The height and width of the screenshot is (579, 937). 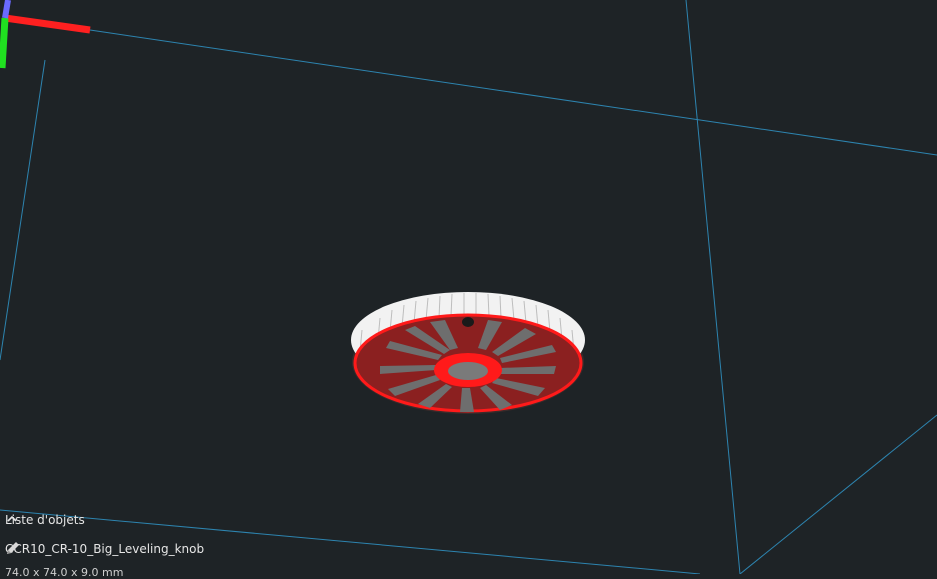 I want to click on z-axis, so click(x=6, y=9).